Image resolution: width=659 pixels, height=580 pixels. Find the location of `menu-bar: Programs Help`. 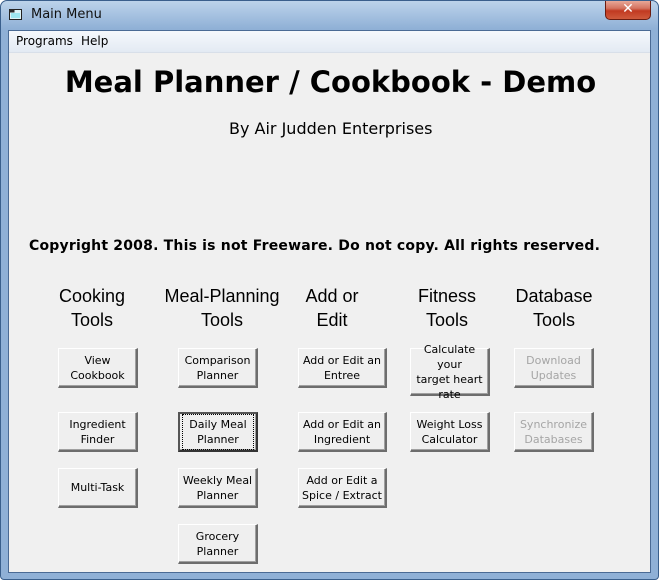

menu-bar: Programs Help is located at coordinates (329, 42).